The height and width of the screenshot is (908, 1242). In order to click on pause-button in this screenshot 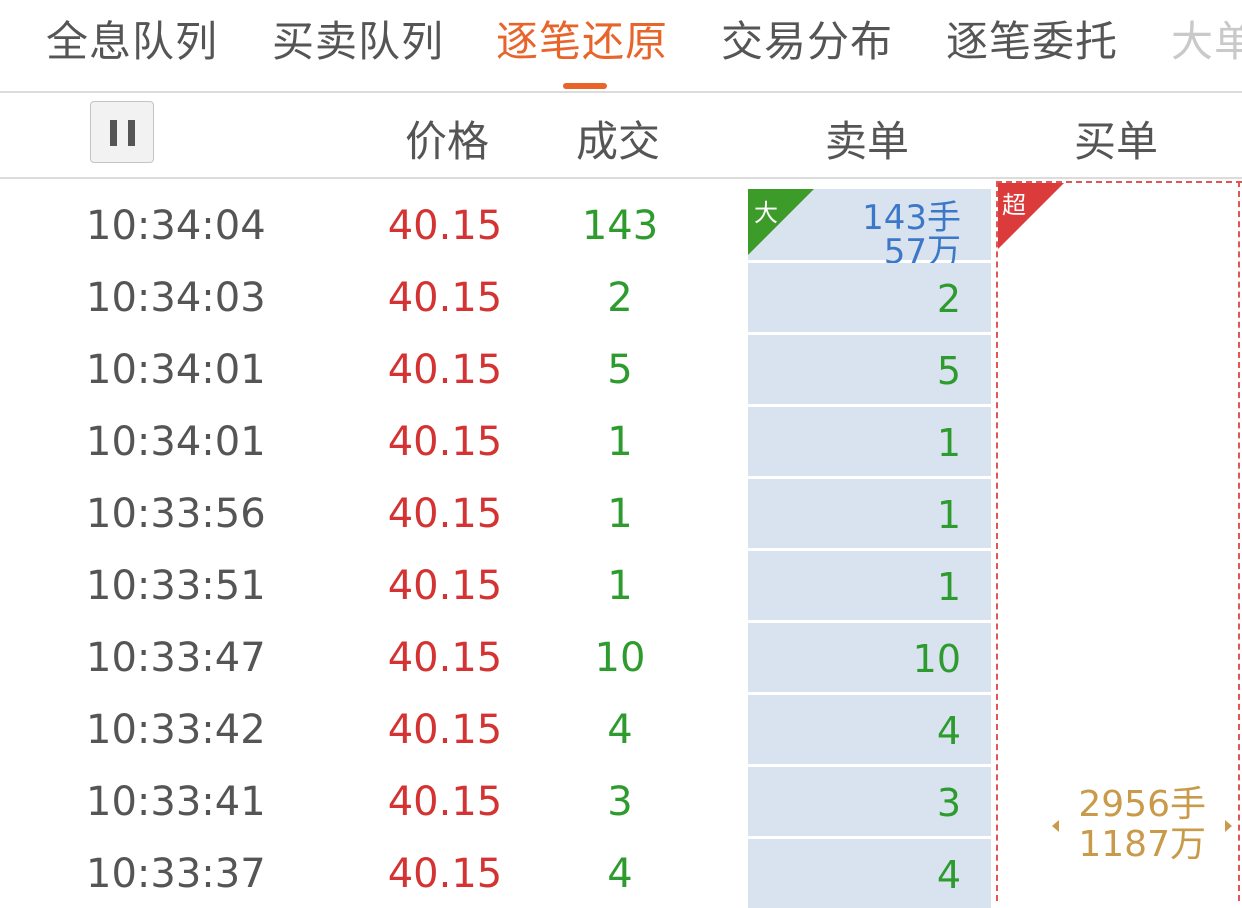, I will do `click(122, 132)`.